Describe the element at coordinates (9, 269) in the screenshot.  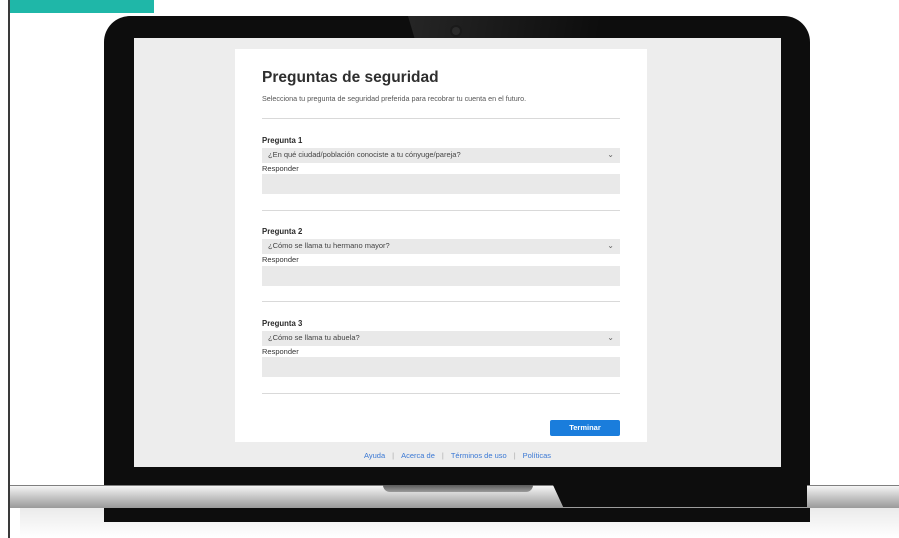
I see `left-border-line` at that location.